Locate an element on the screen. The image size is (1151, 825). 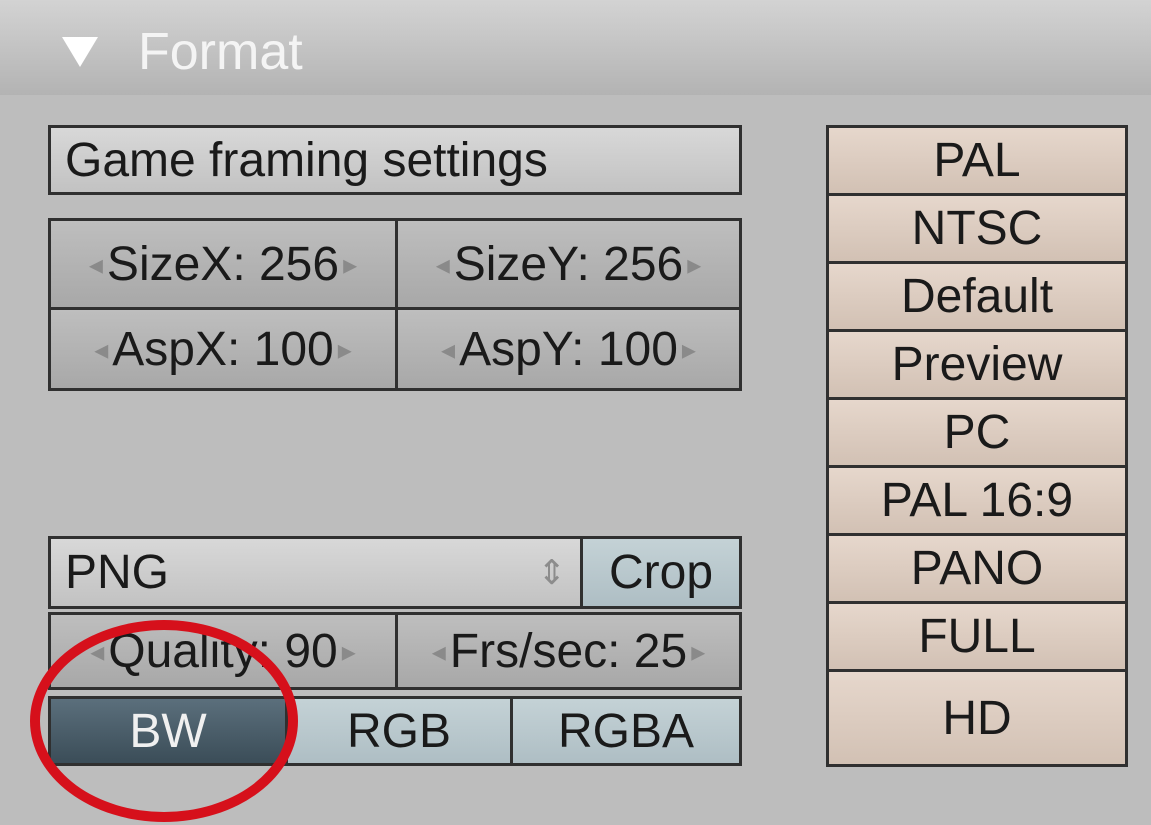
crop-toggle: Crop is located at coordinates (661, 572).